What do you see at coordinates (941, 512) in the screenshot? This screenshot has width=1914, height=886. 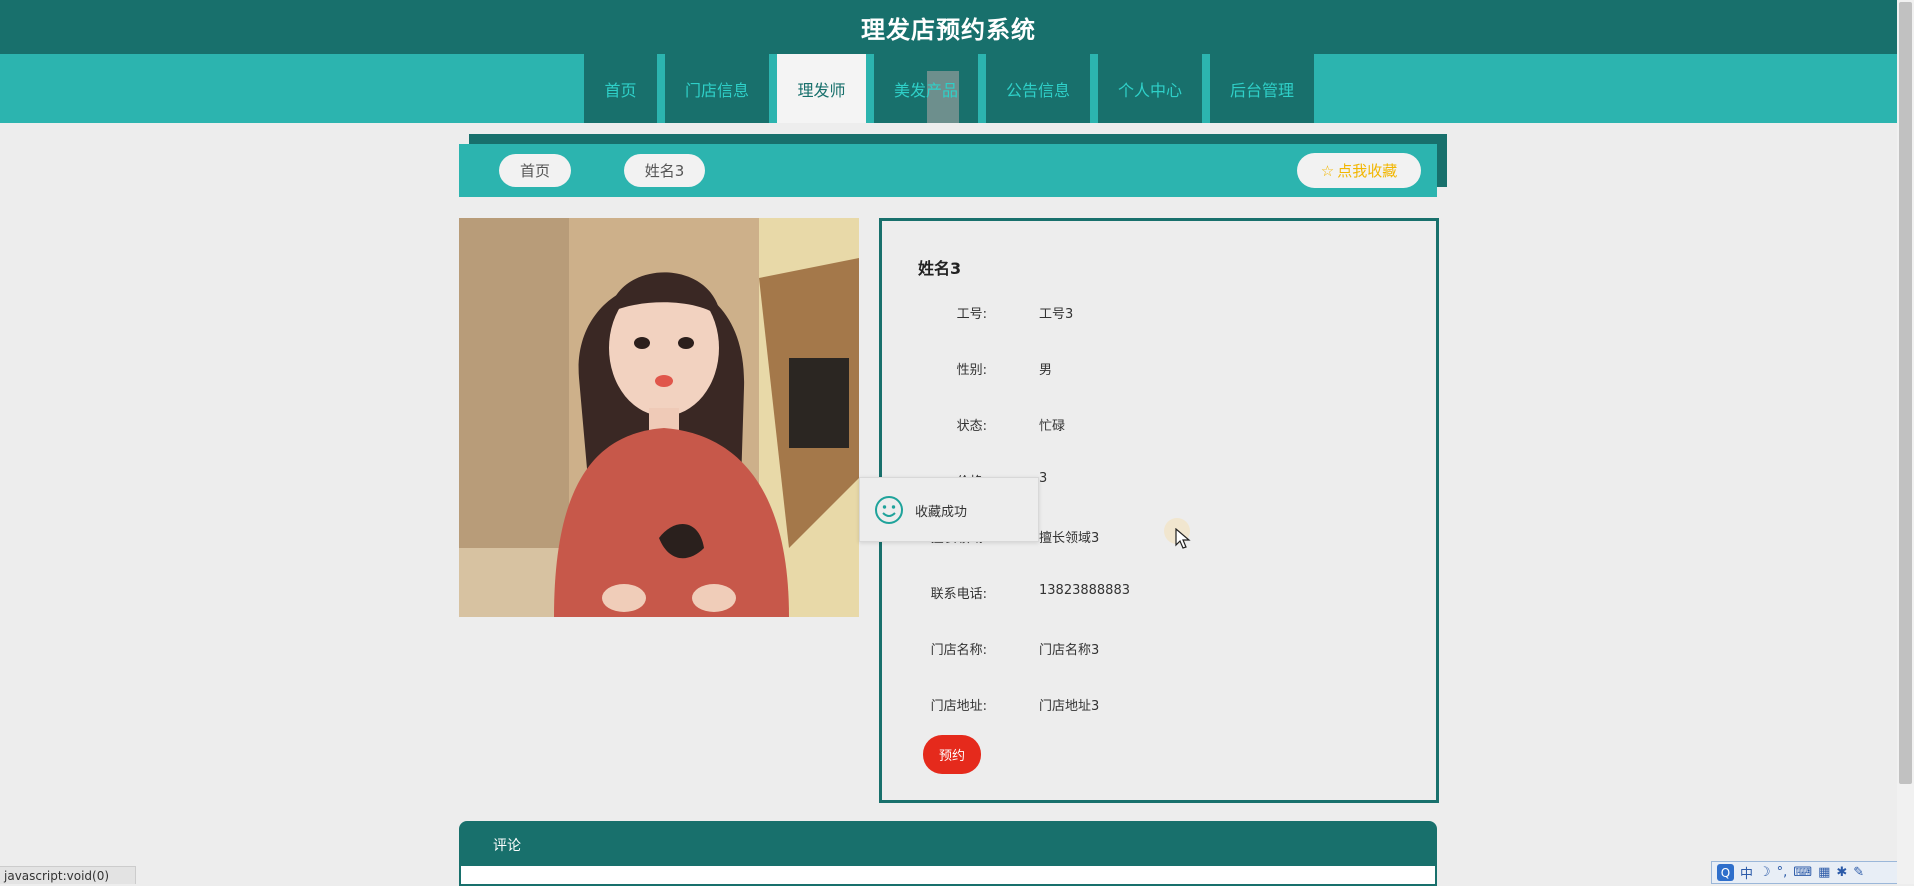 I see `toast-message: 收藏成功` at bounding box center [941, 512].